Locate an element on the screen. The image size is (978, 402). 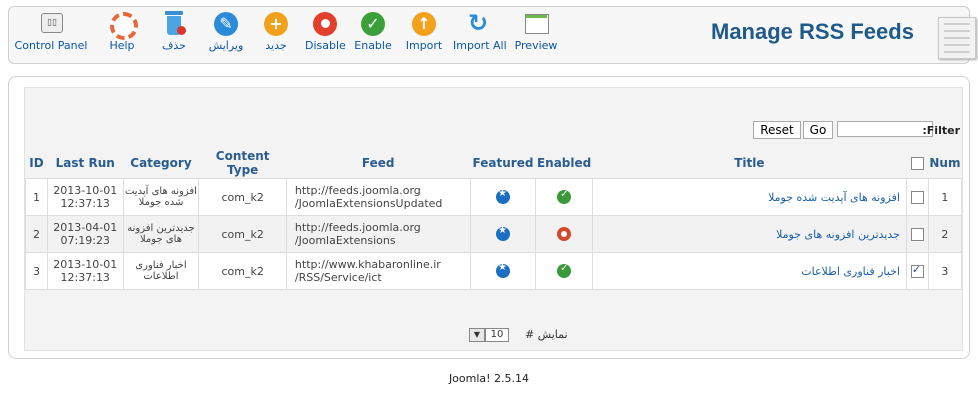
new-button: + جدید is located at coordinates (276, 36).